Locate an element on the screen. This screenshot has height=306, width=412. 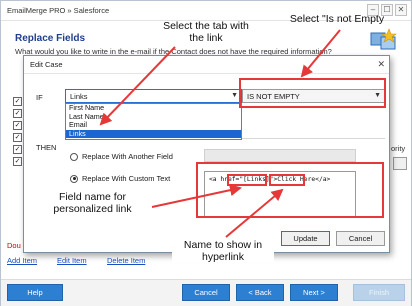
radio-another-field is located at coordinates (74, 156).